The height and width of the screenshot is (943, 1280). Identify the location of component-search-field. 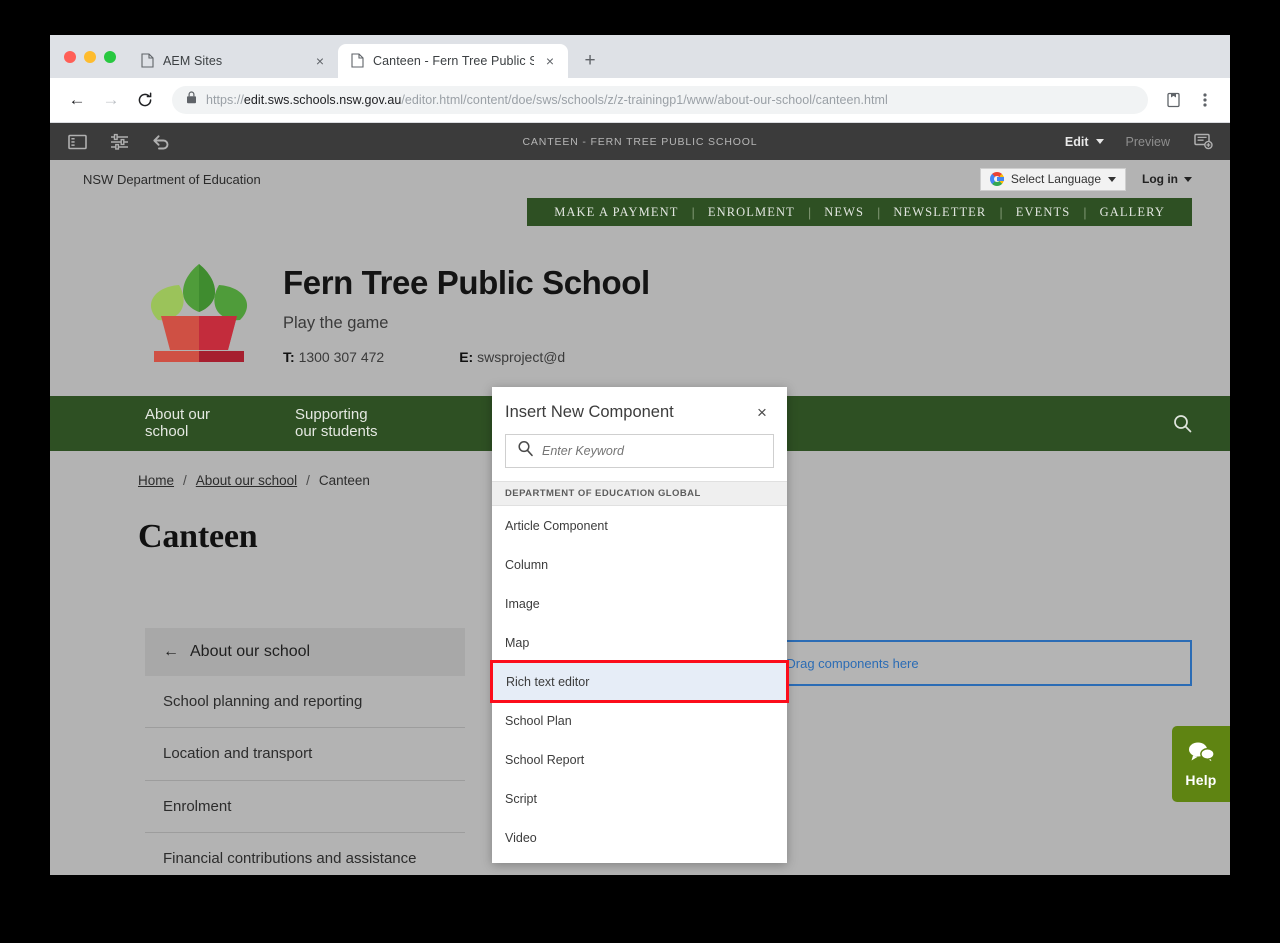
(639, 451).